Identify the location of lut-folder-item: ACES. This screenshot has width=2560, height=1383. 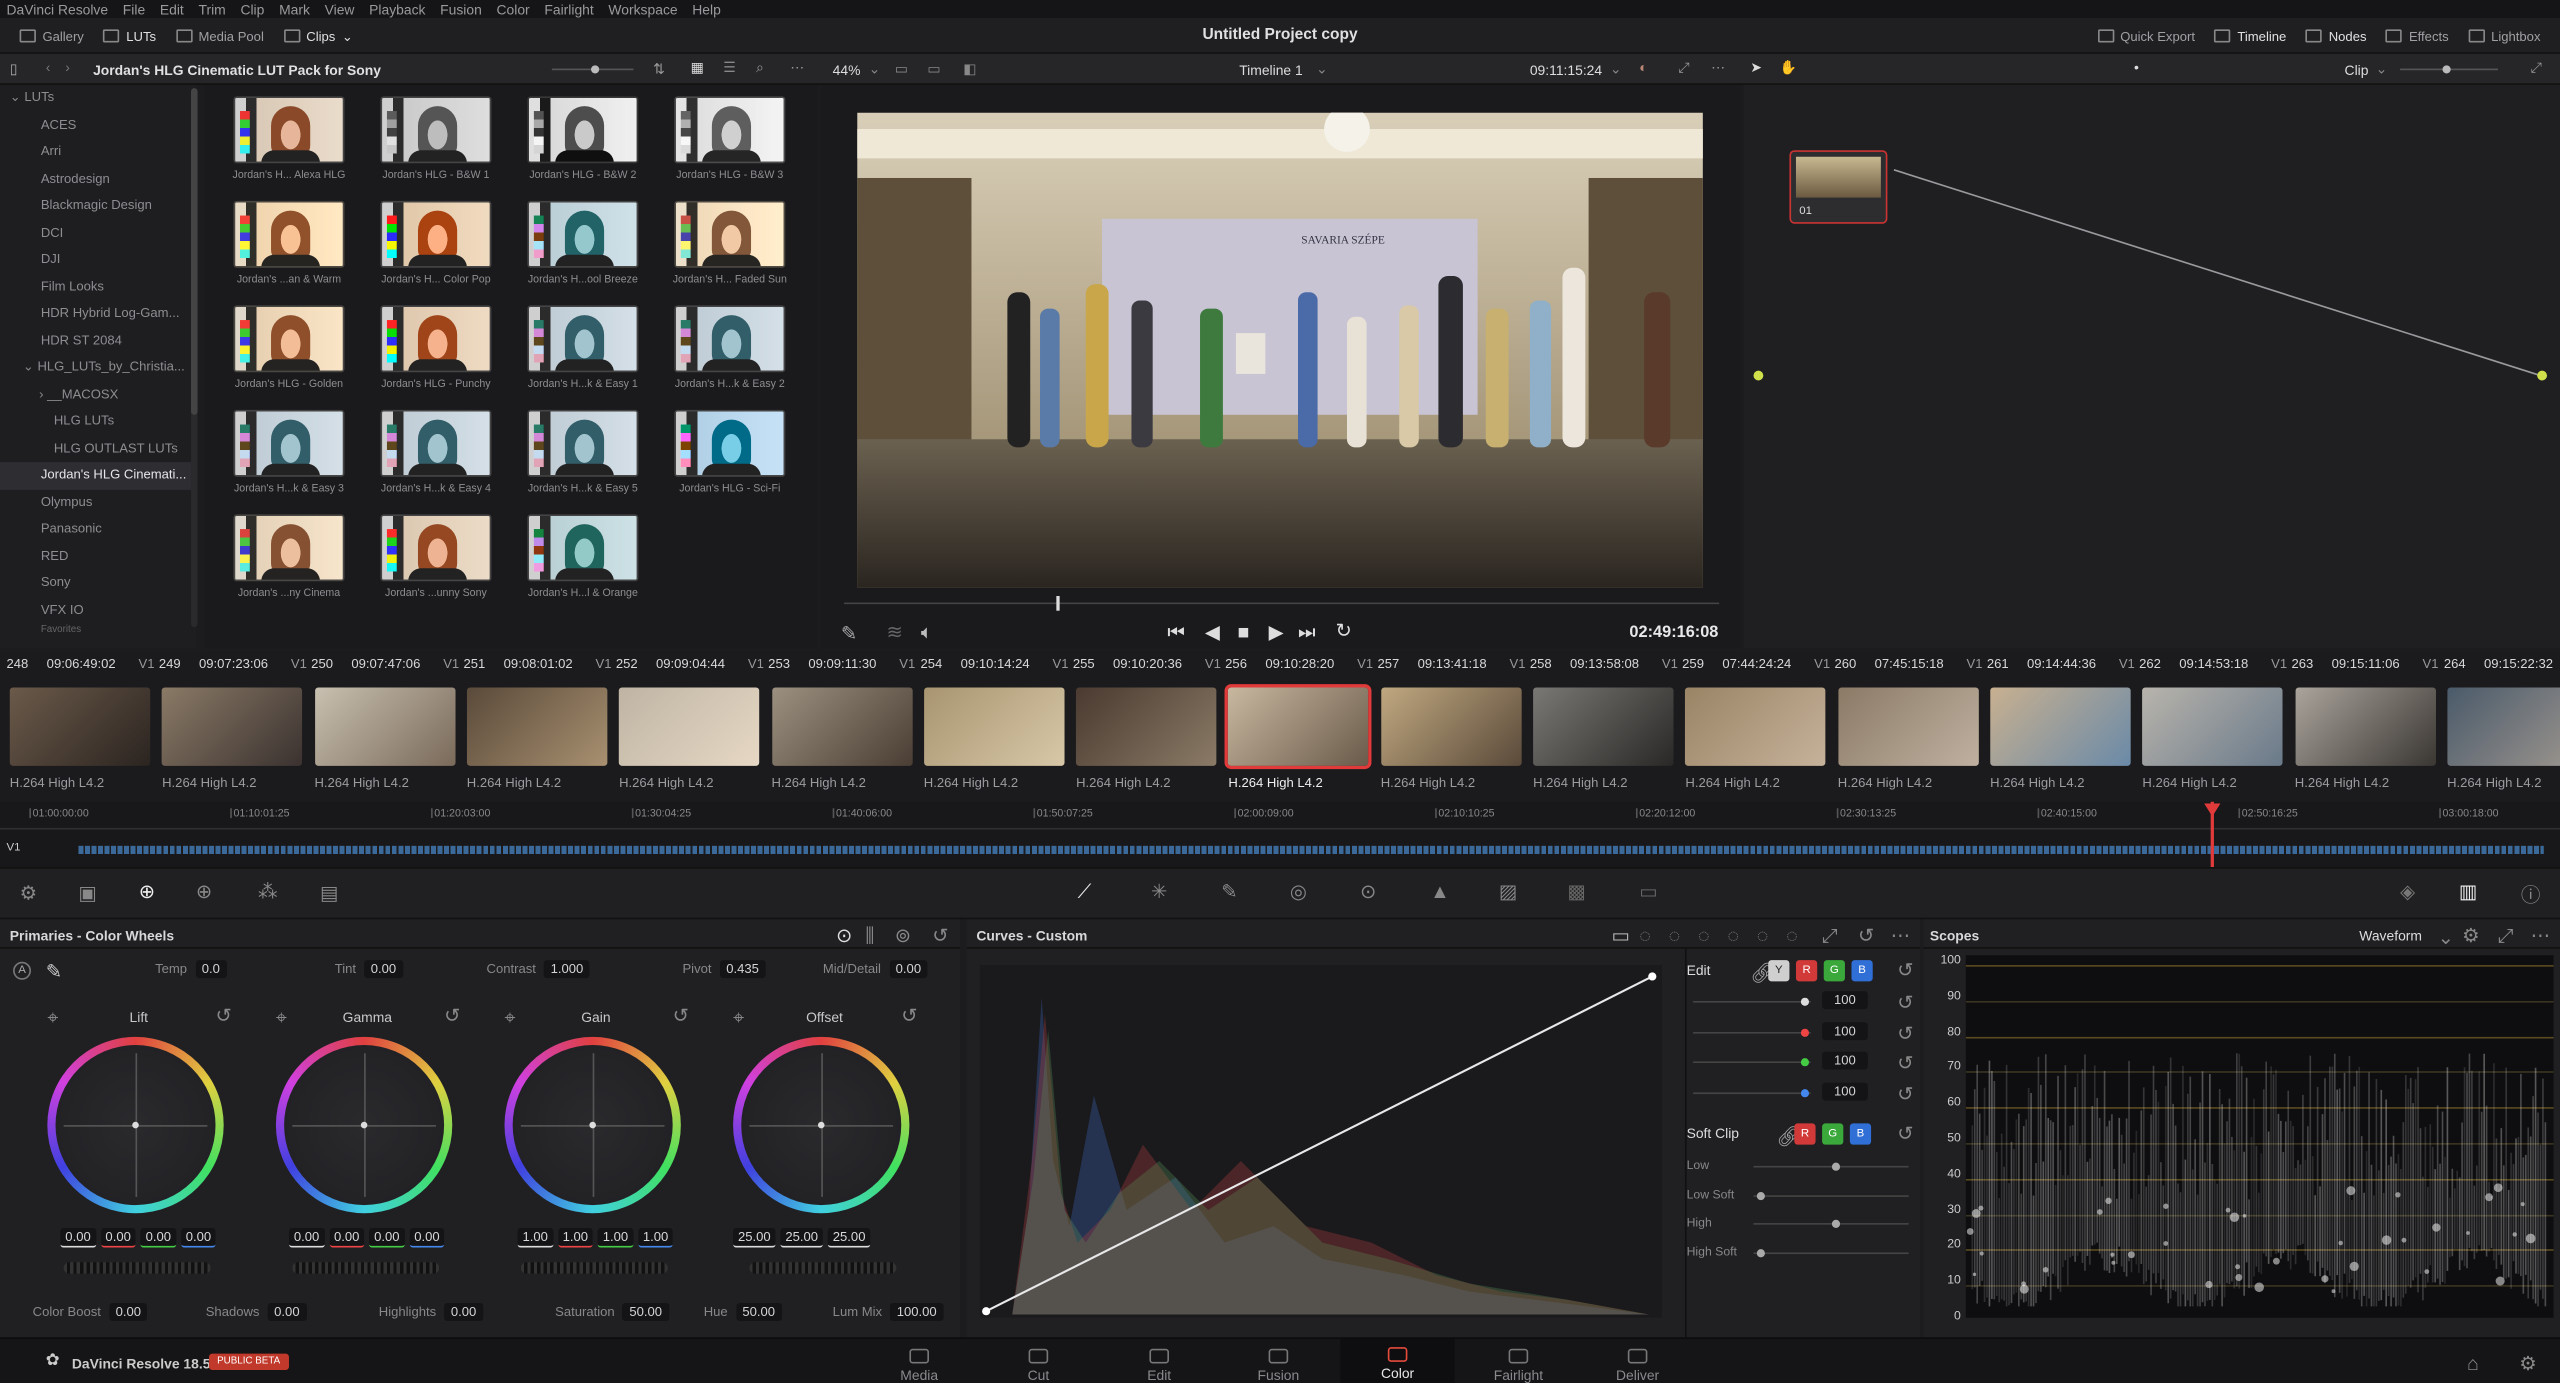
(98, 125).